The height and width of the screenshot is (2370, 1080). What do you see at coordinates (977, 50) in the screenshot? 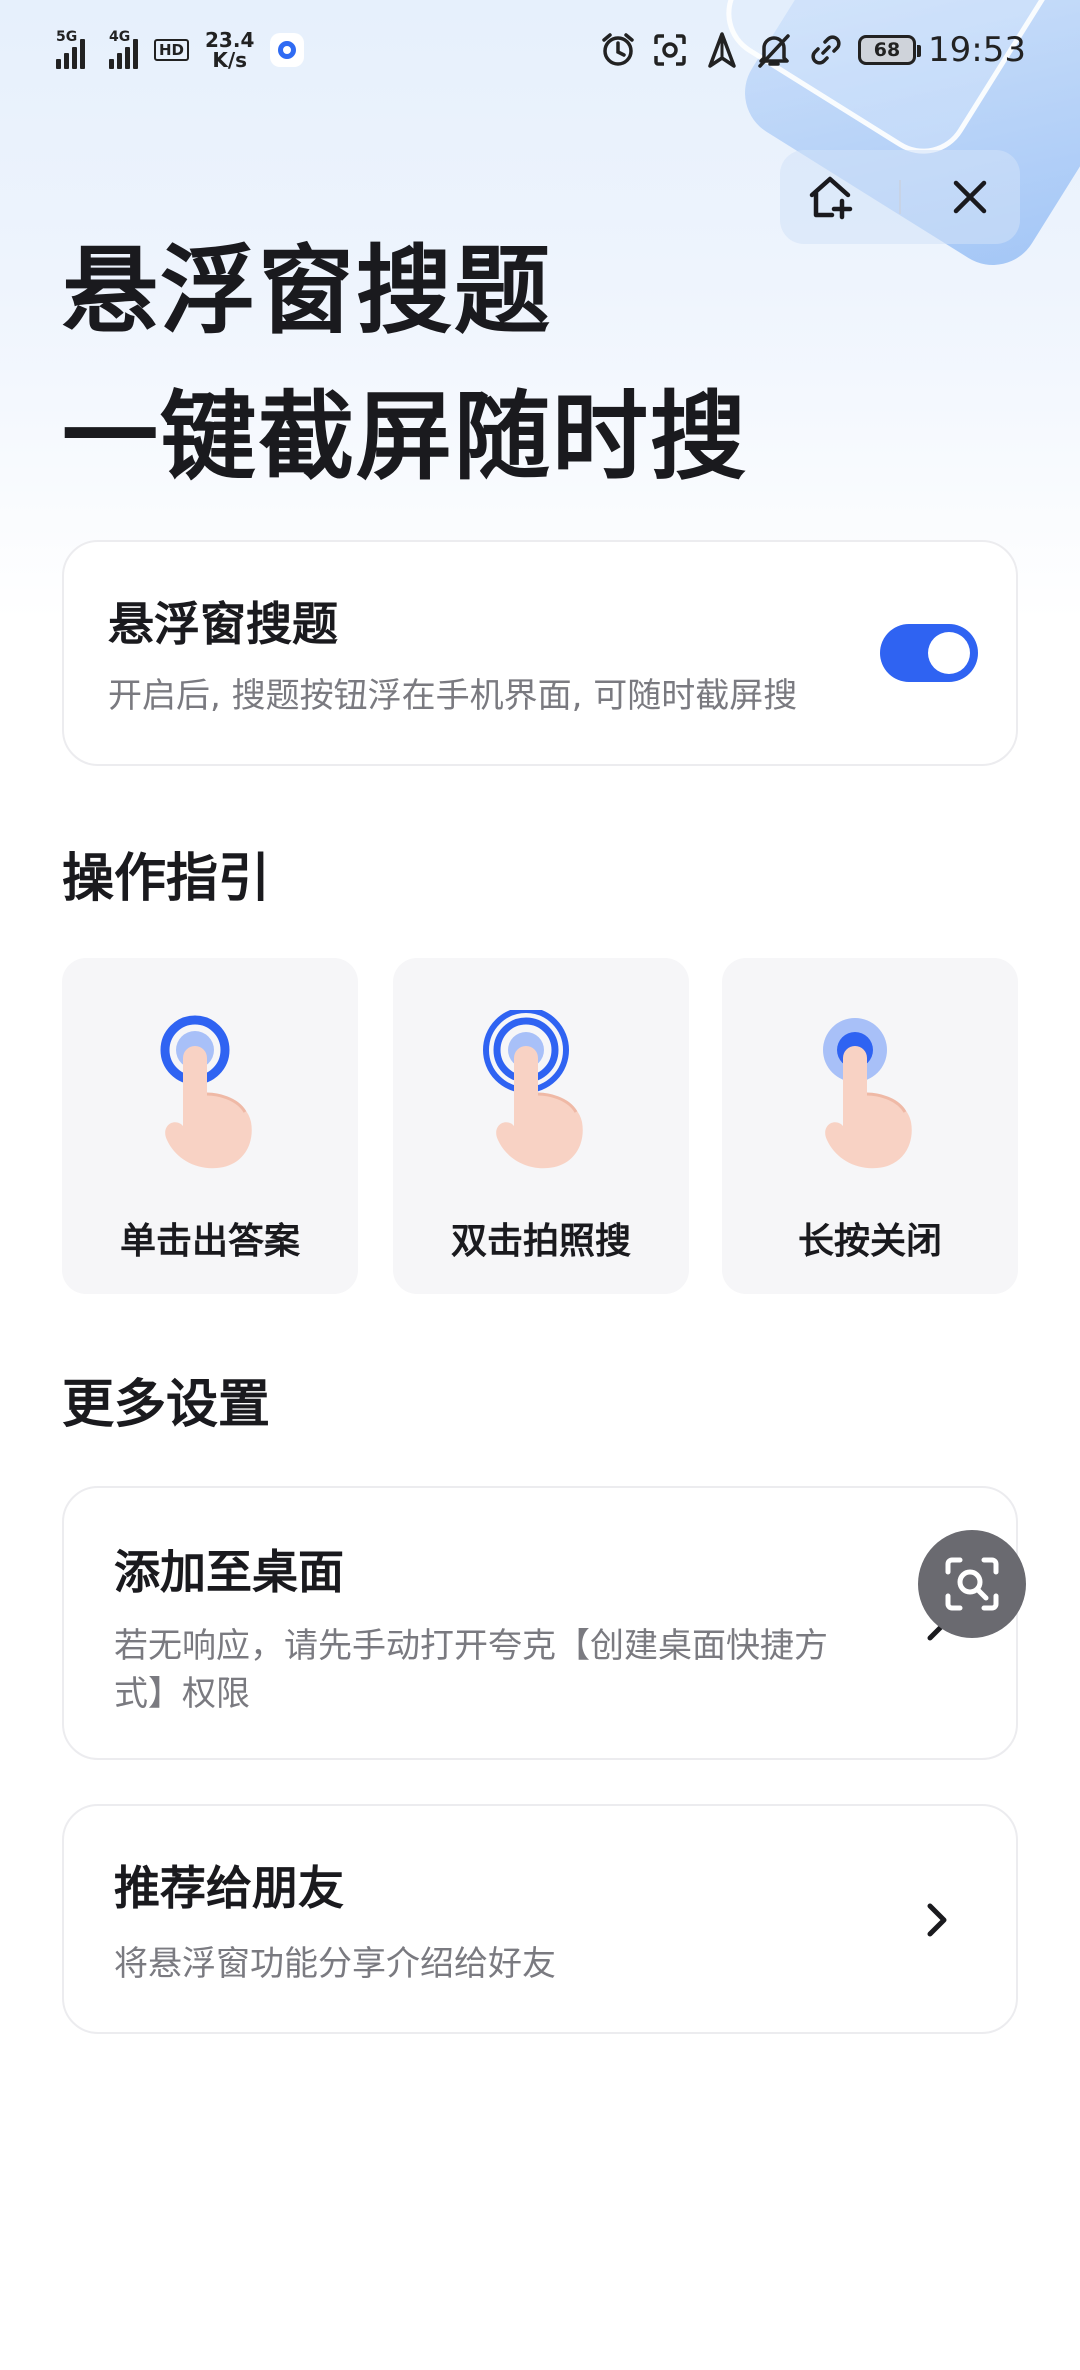
I see `clock-time: 19:53` at bounding box center [977, 50].